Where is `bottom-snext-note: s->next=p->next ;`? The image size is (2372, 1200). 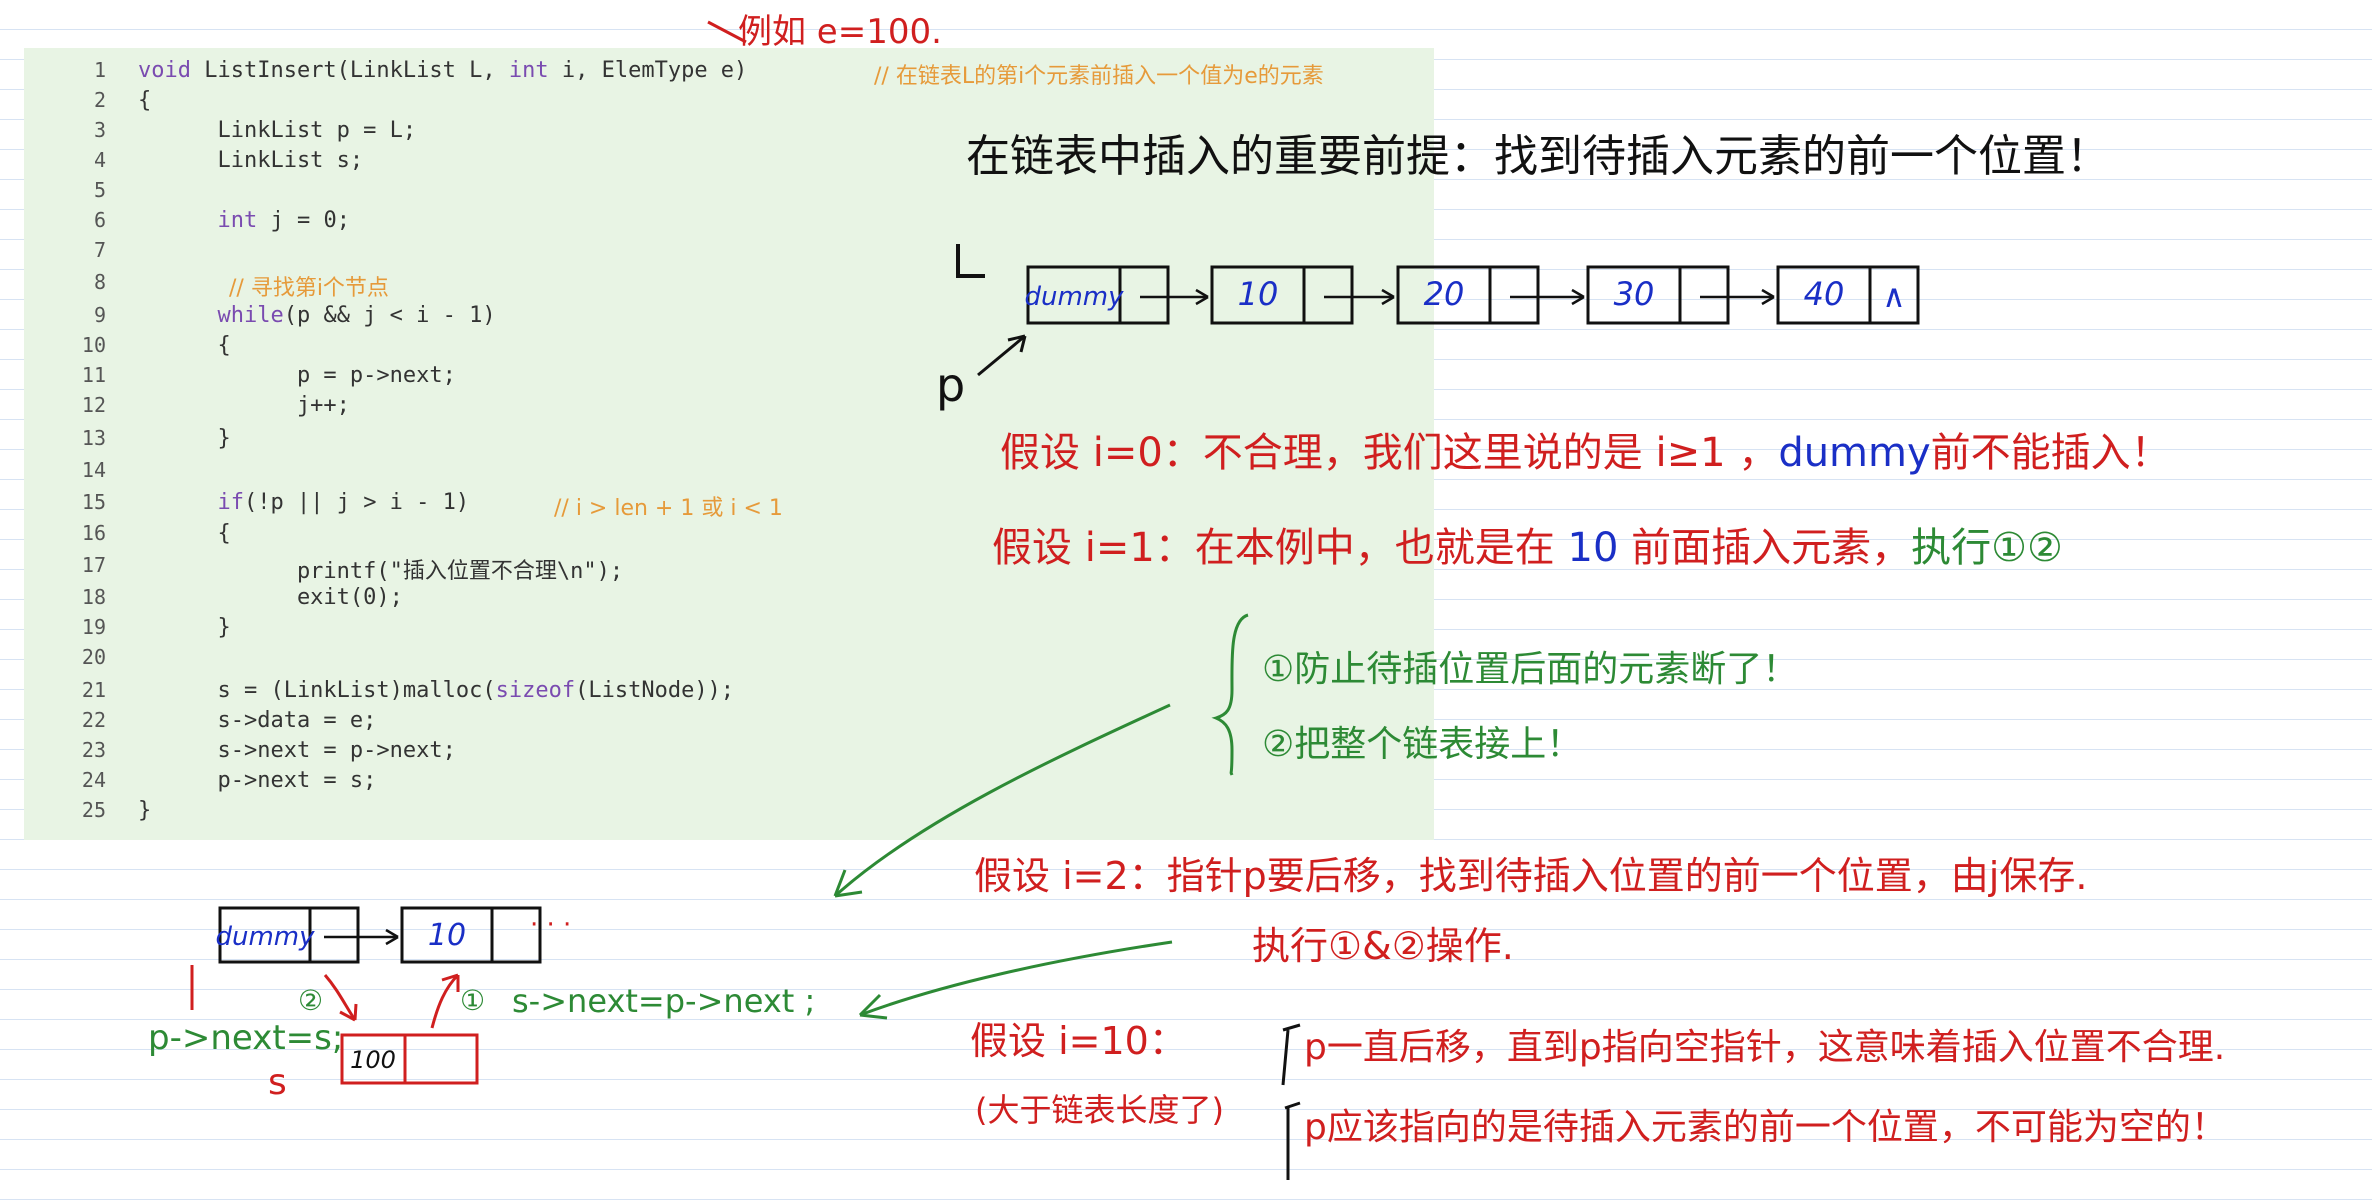
bottom-snext-note: s->next=p->next ; is located at coordinates (664, 1001).